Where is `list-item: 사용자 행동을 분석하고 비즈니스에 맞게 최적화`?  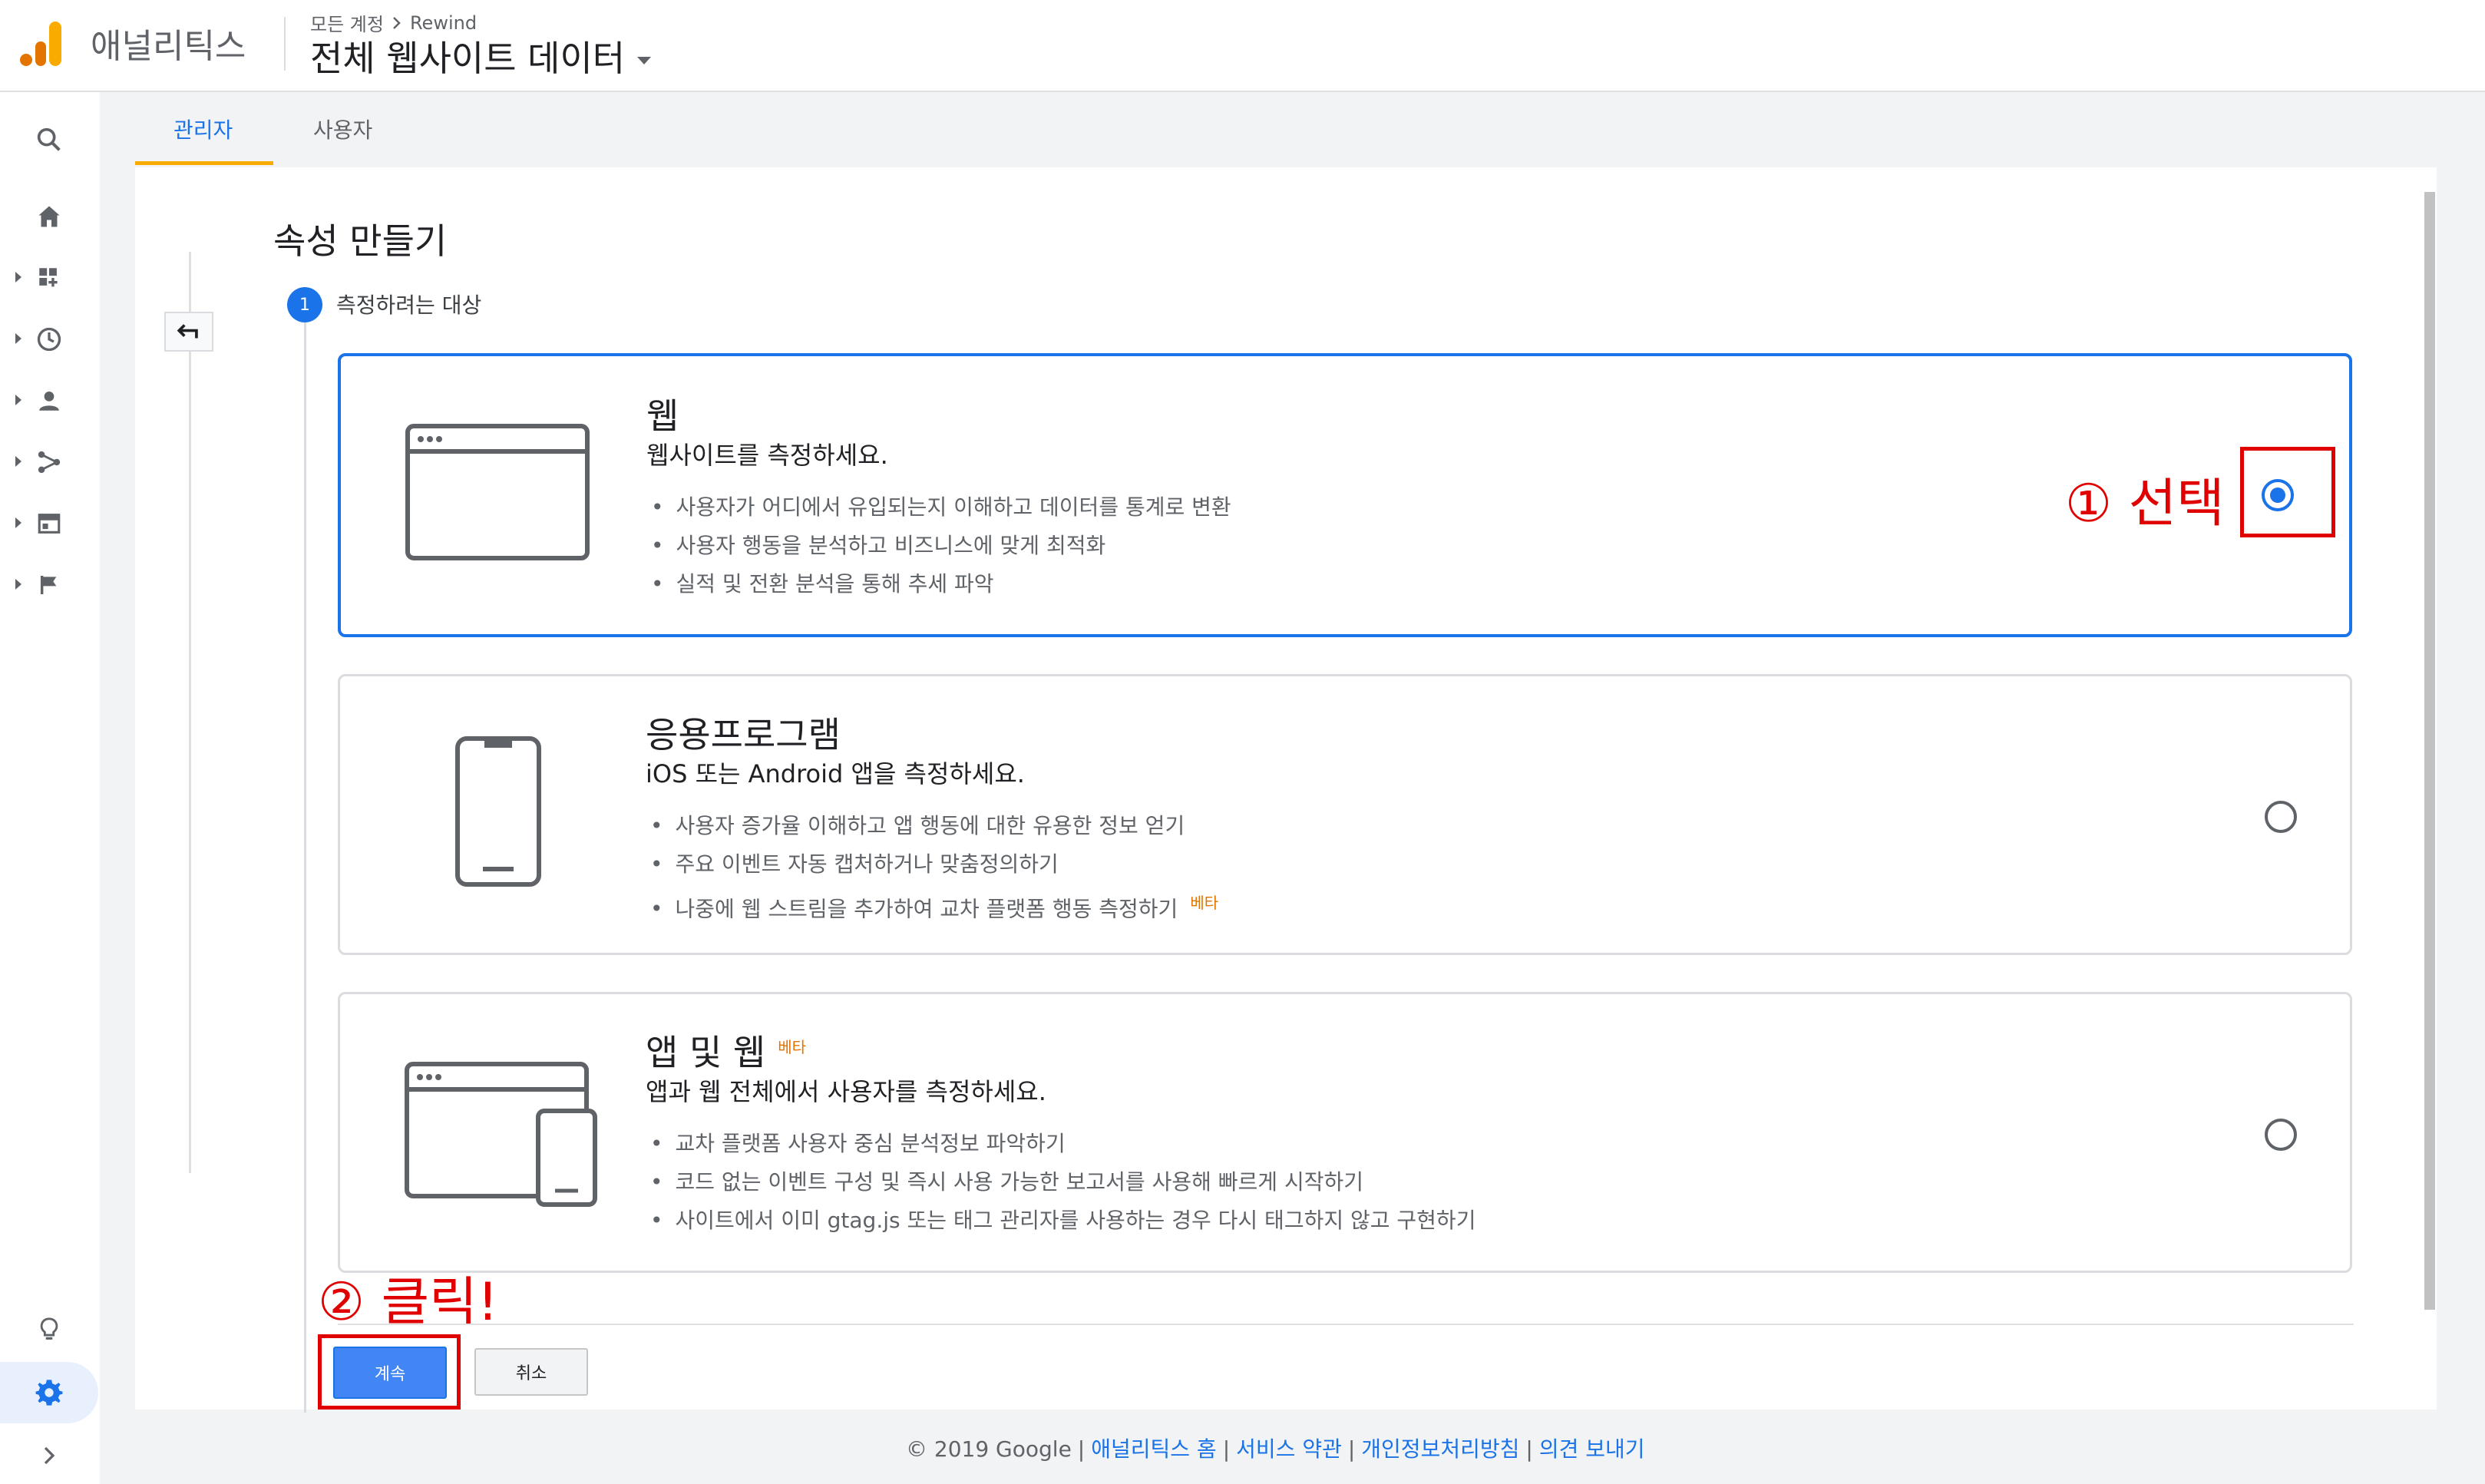 list-item: 사용자 행동을 분석하고 비즈니스에 맞게 최적화 is located at coordinates (941, 546).